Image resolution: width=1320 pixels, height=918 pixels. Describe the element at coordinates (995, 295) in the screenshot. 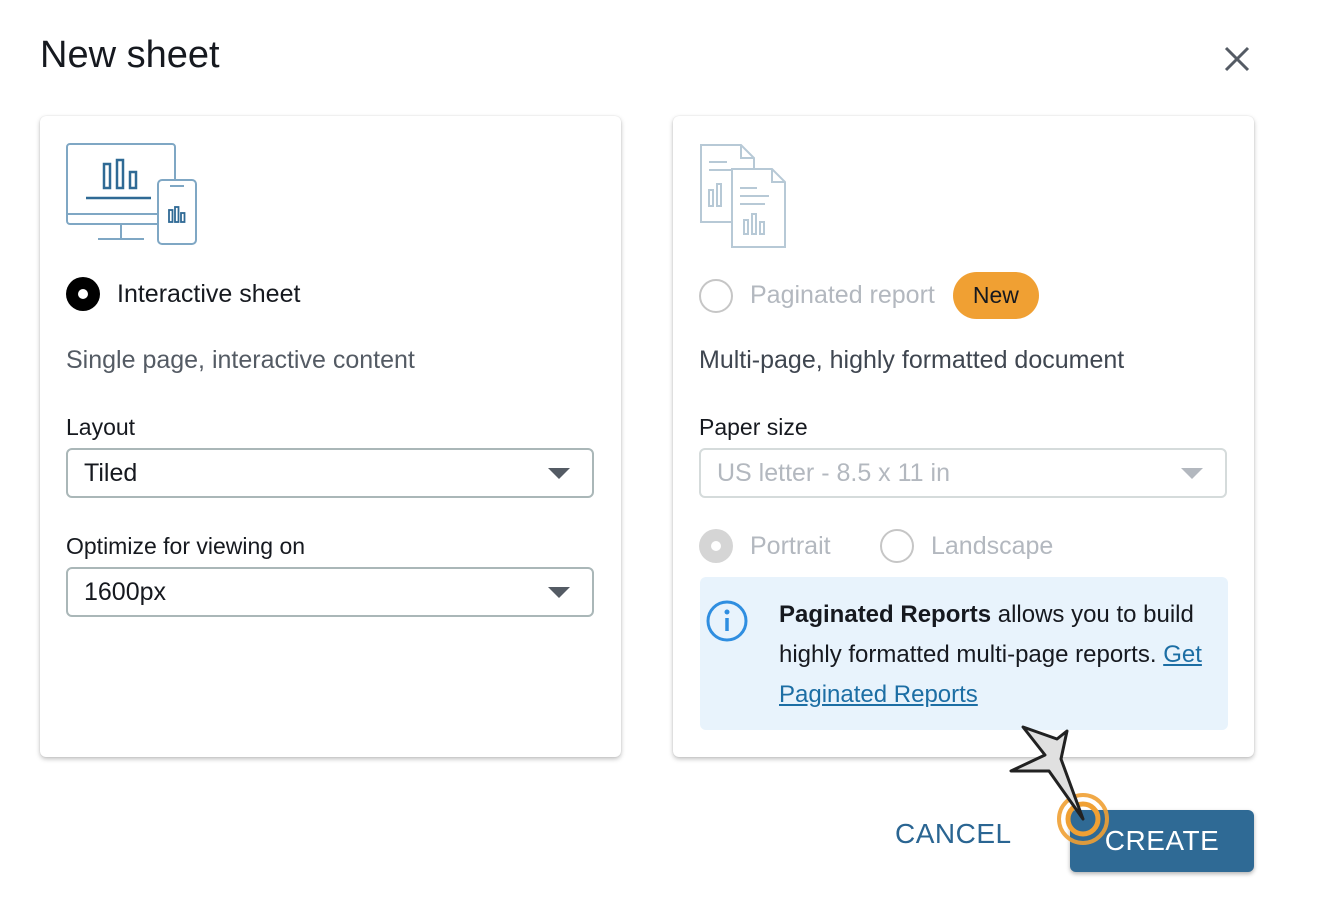

I see `new-badge: New` at that location.